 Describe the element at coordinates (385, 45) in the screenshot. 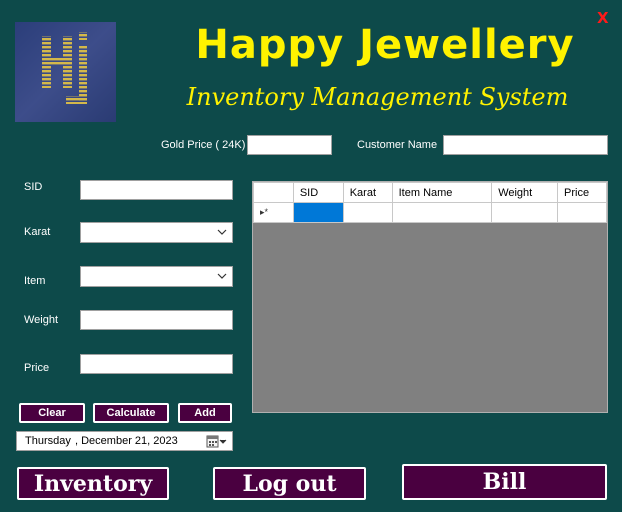

I see `app-title: Happy Jewellery` at that location.